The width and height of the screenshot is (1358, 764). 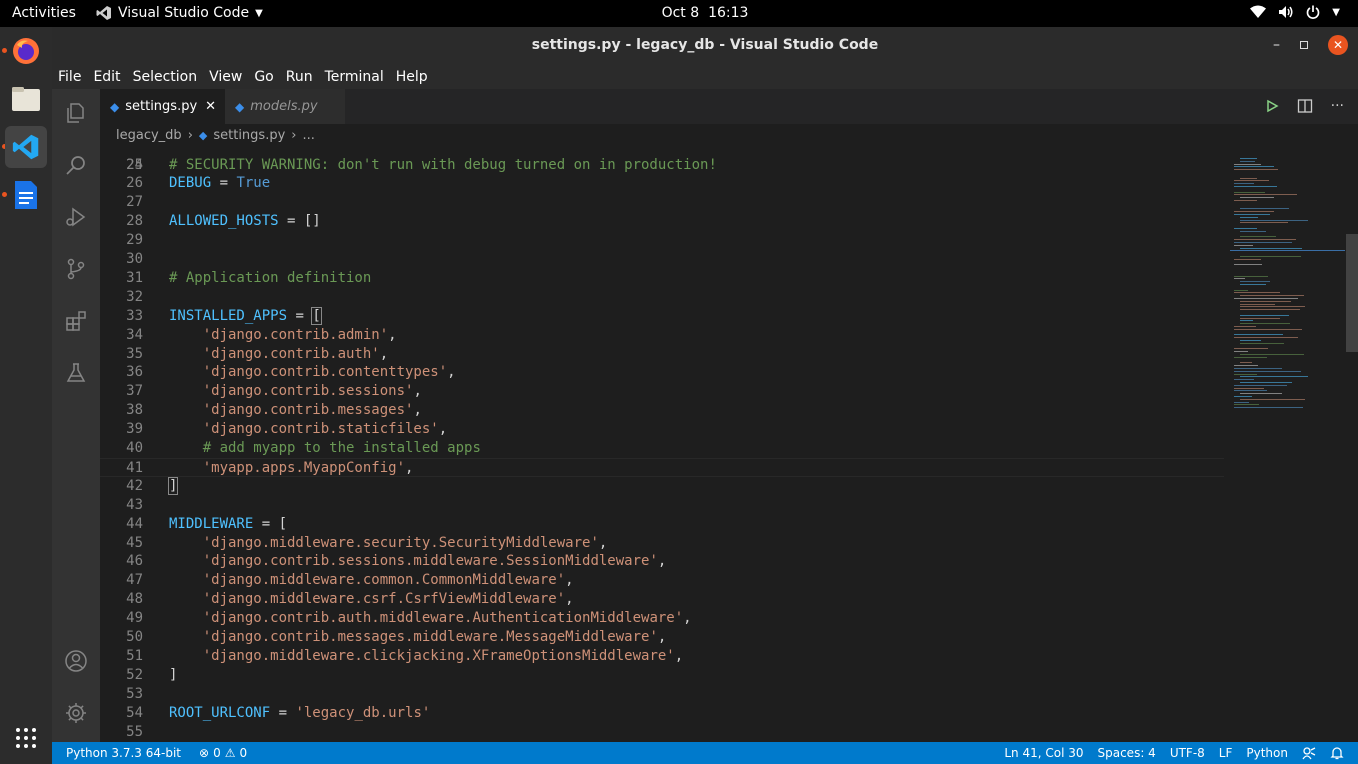 I want to click on line-number: 39, so click(x=134, y=429).